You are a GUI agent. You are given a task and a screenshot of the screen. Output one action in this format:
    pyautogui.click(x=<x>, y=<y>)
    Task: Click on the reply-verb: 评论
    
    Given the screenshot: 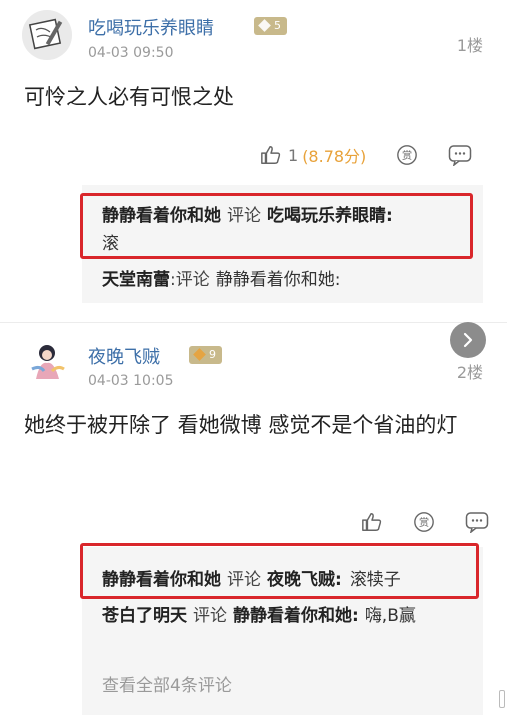 What is the action you would take?
    pyautogui.click(x=210, y=616)
    